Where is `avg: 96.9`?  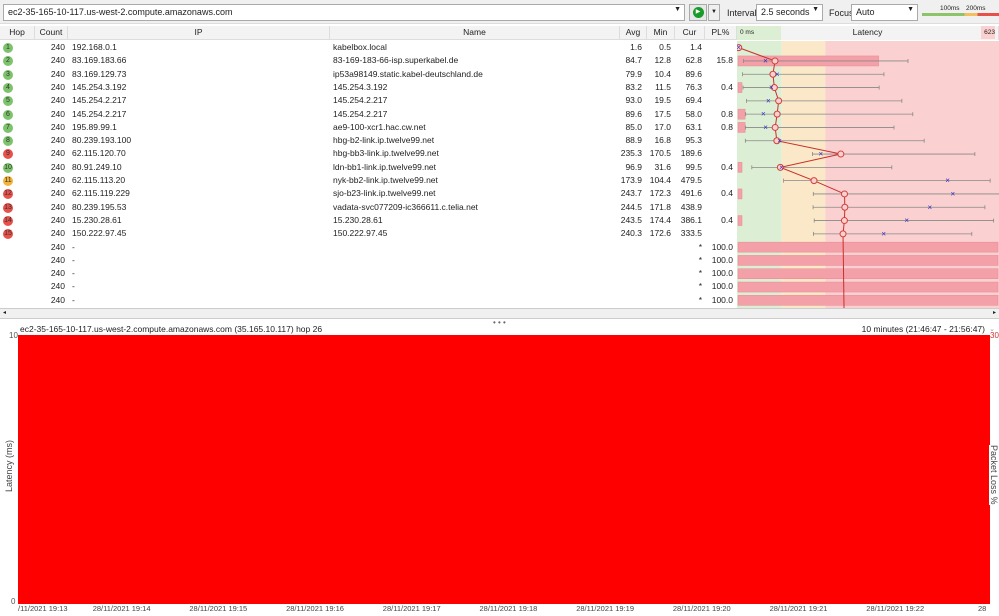
avg: 96.9 is located at coordinates (633, 166).